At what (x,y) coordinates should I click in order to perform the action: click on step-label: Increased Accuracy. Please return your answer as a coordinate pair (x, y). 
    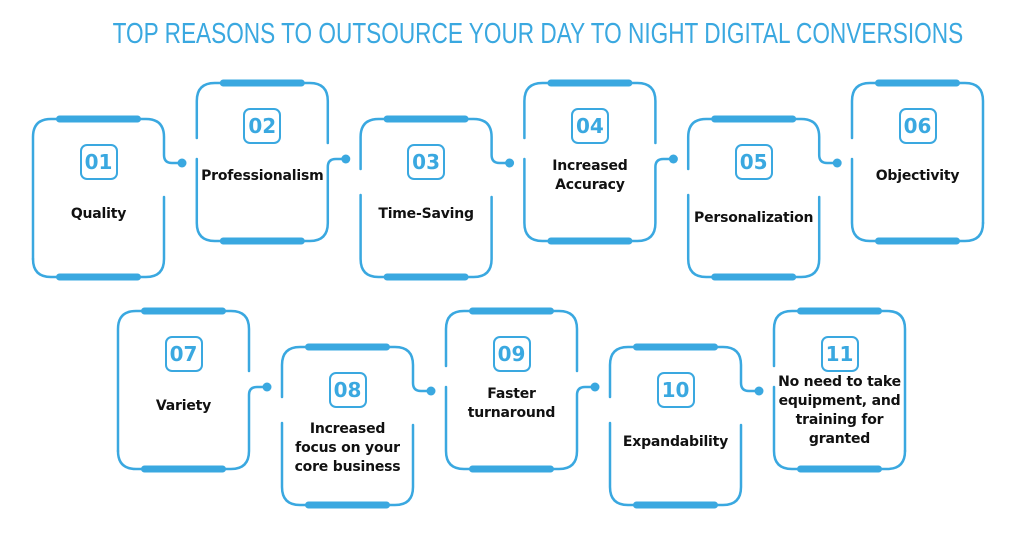
    Looking at the image, I should click on (590, 175).